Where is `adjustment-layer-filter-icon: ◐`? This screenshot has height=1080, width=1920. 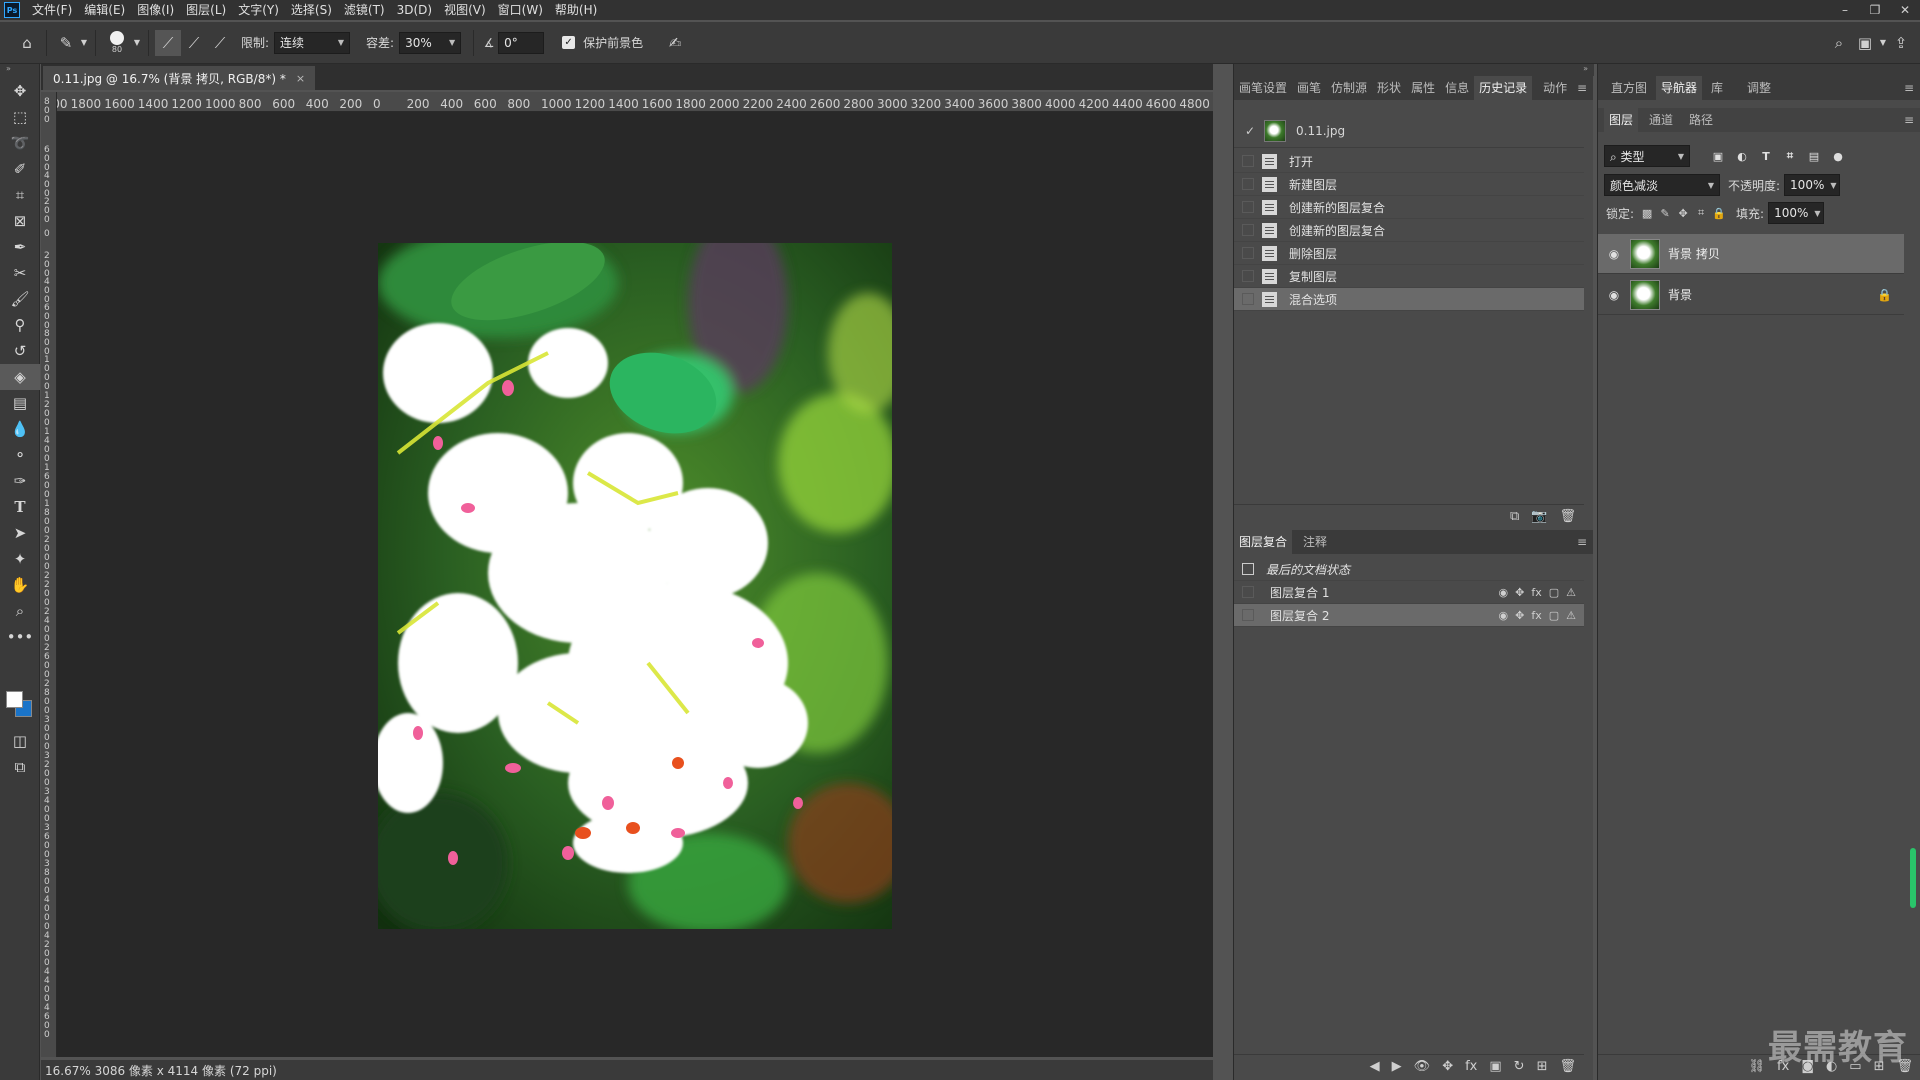 adjustment-layer-filter-icon: ◐ is located at coordinates (1742, 156).